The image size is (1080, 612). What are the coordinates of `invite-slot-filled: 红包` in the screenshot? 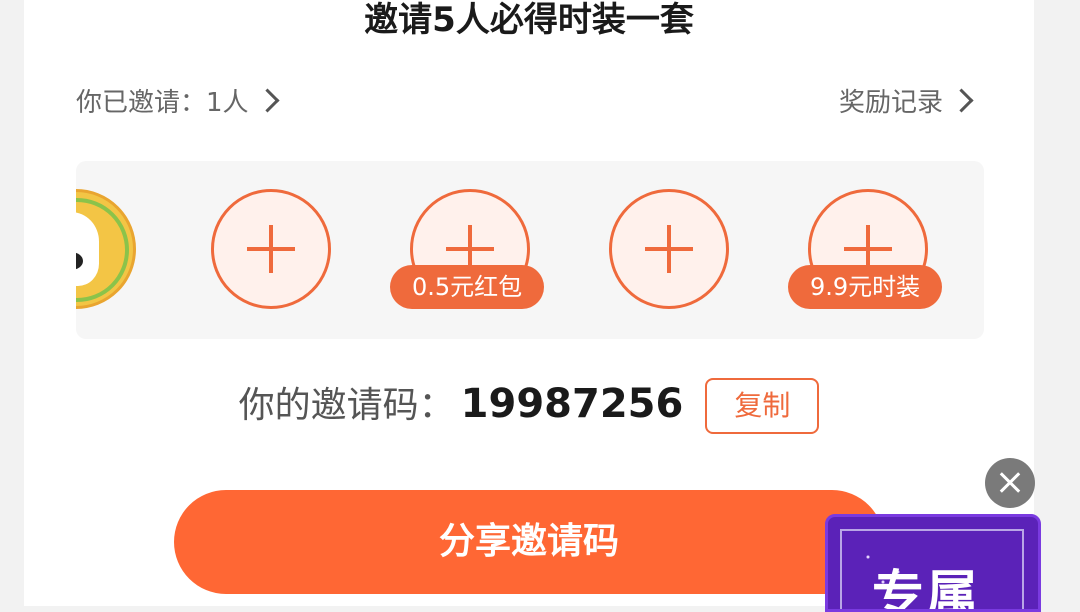 It's located at (106, 249).